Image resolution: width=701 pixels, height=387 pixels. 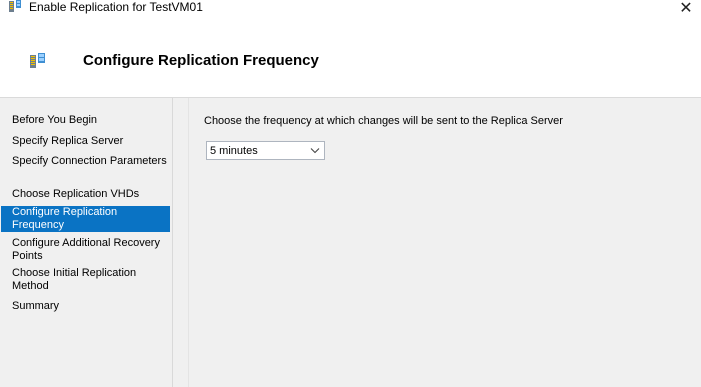 I want to click on frequency-select: 5 minutes, so click(x=265, y=150).